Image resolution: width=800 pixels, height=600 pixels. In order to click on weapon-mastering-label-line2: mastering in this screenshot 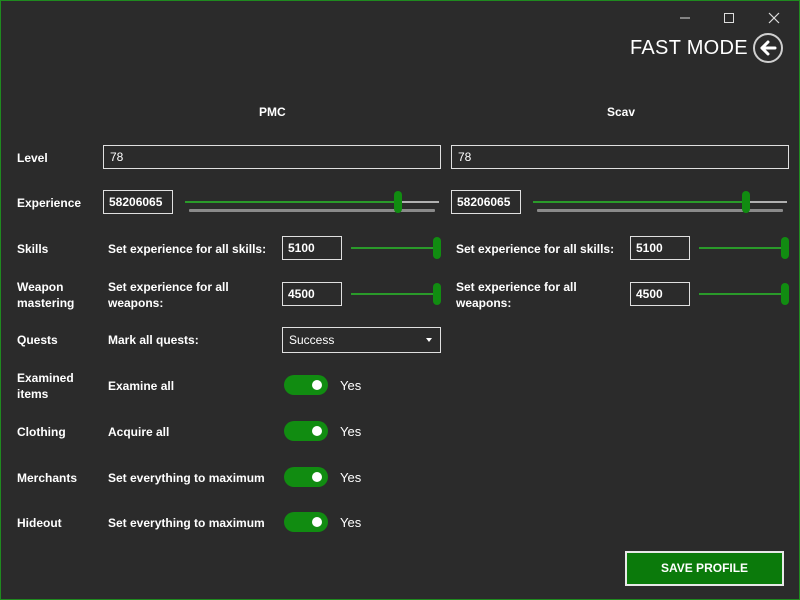, I will do `click(46, 303)`.